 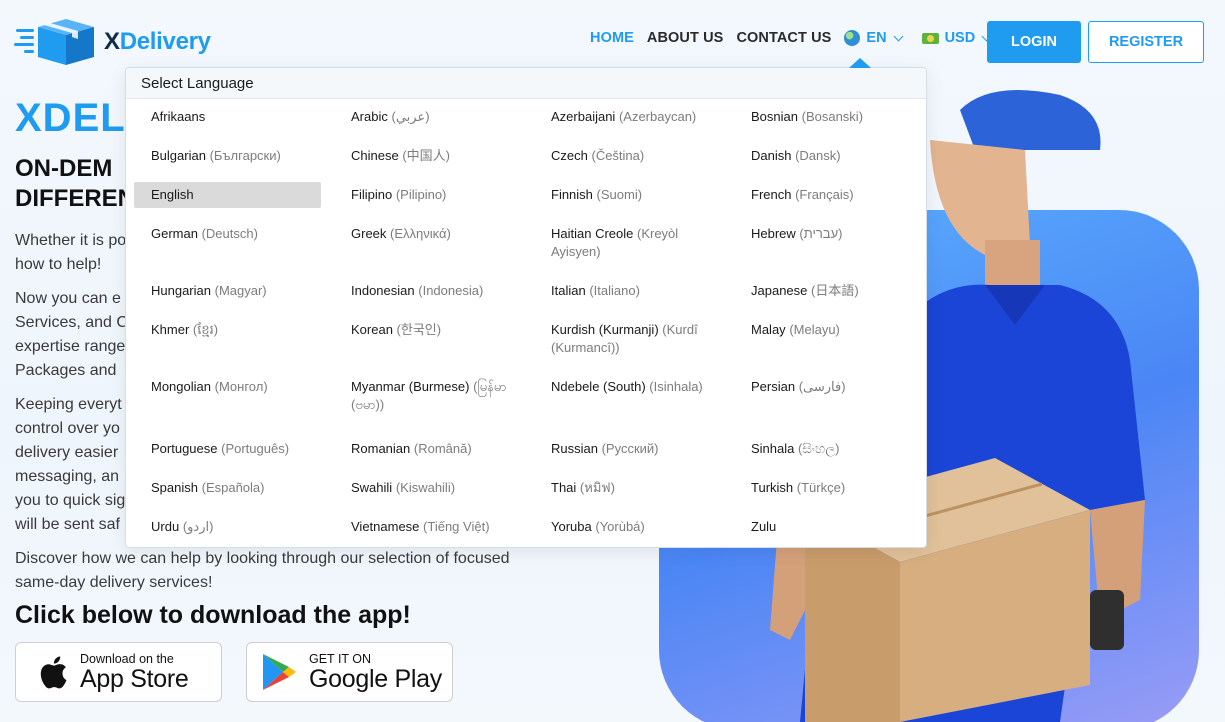 What do you see at coordinates (53, 672) in the screenshot?
I see `apple-icon` at bounding box center [53, 672].